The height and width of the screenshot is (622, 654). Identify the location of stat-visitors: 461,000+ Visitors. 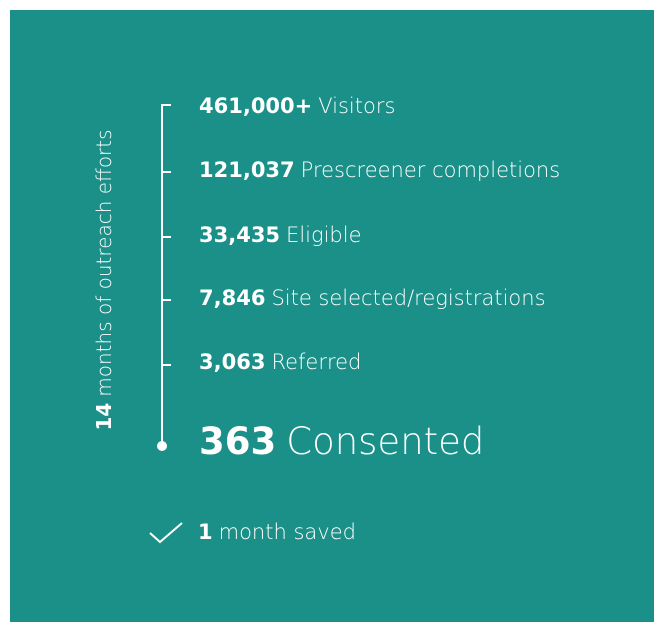
(297, 106).